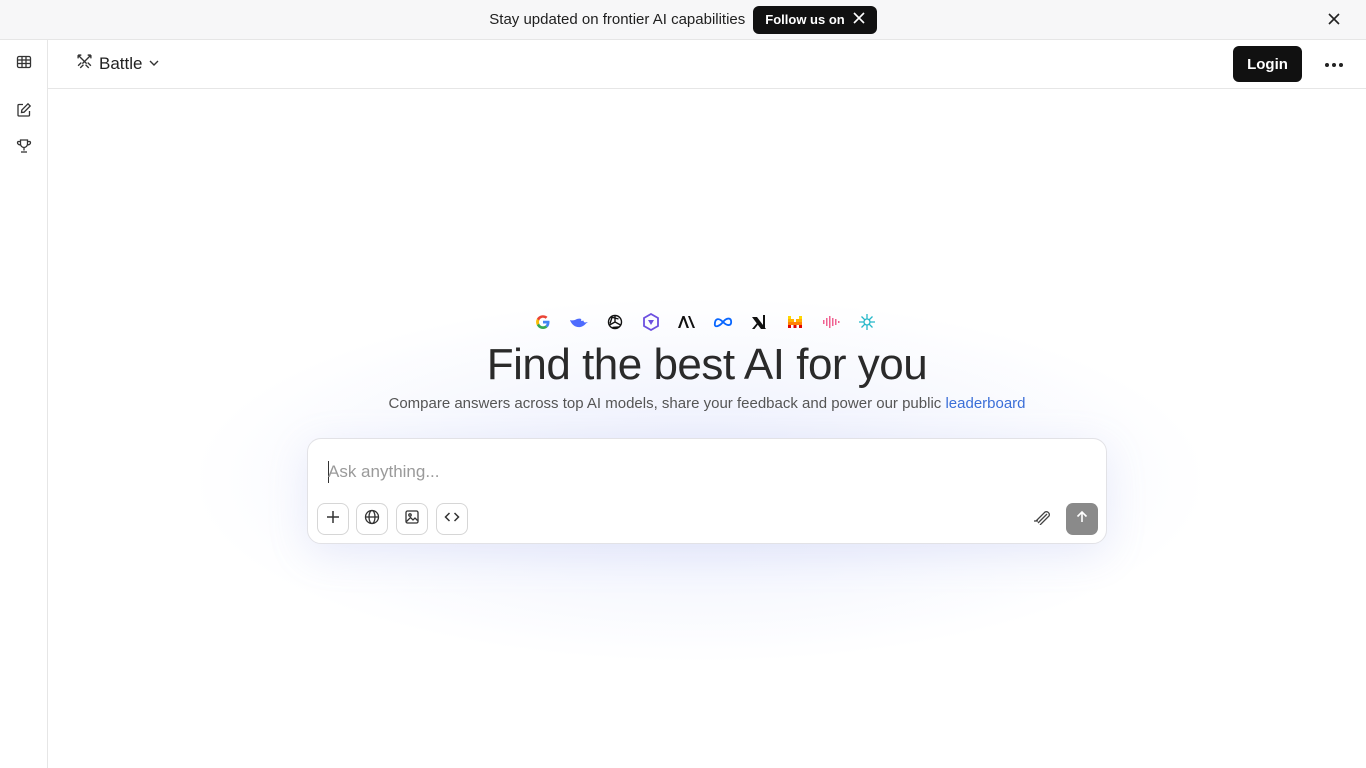 The width and height of the screenshot is (1366, 768). I want to click on code-mode-button, so click(452, 519).